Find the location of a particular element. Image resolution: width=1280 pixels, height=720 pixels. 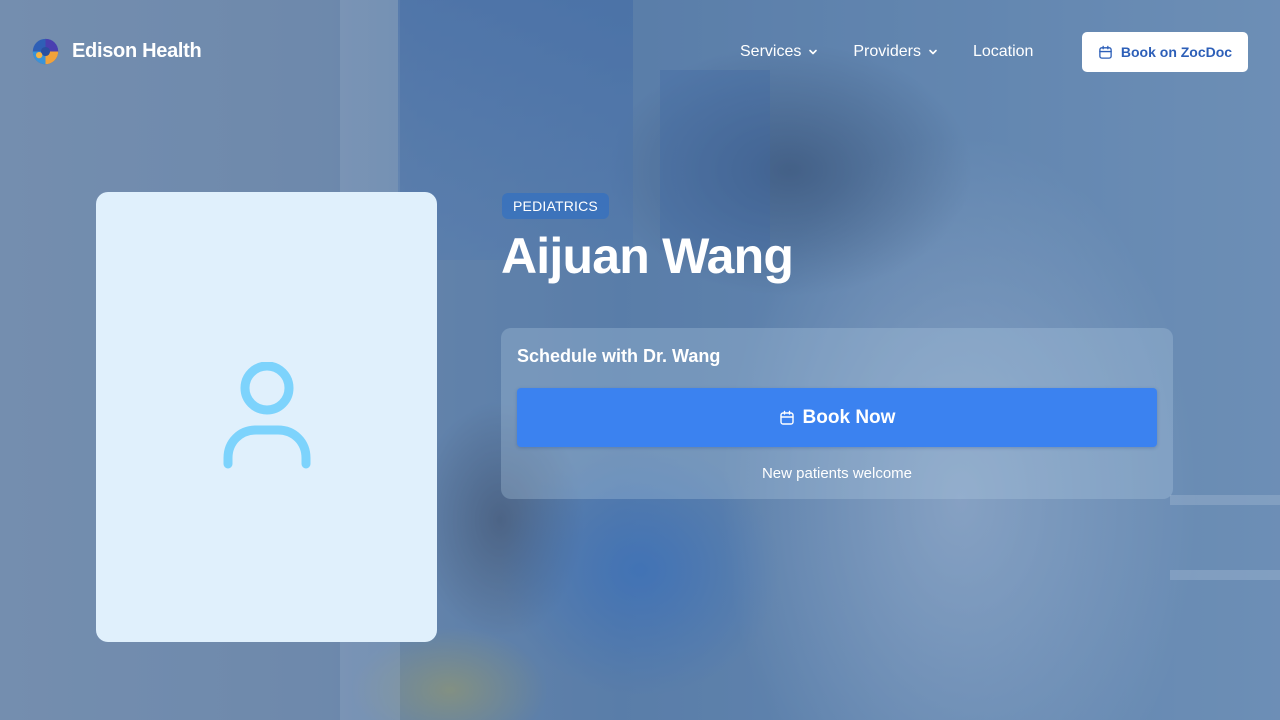

person-icon is located at coordinates (266, 415).